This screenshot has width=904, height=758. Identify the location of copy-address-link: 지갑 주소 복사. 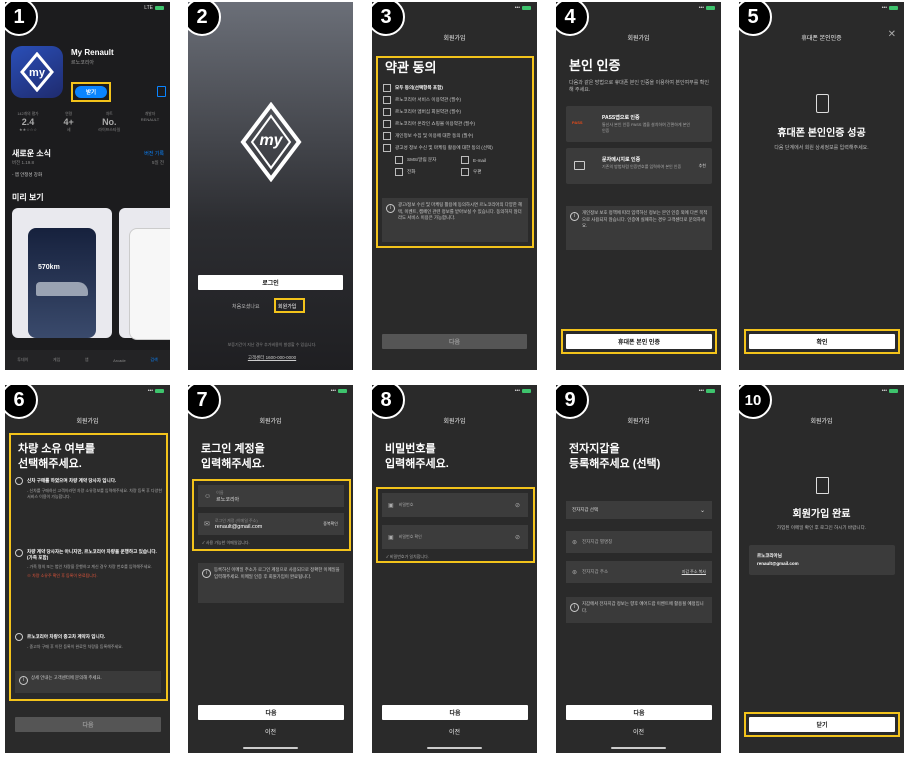
(694, 572).